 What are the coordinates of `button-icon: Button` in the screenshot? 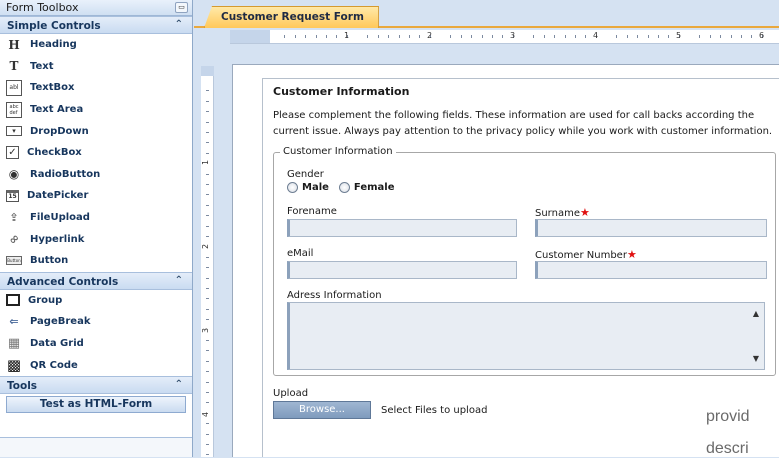 It's located at (14, 261).